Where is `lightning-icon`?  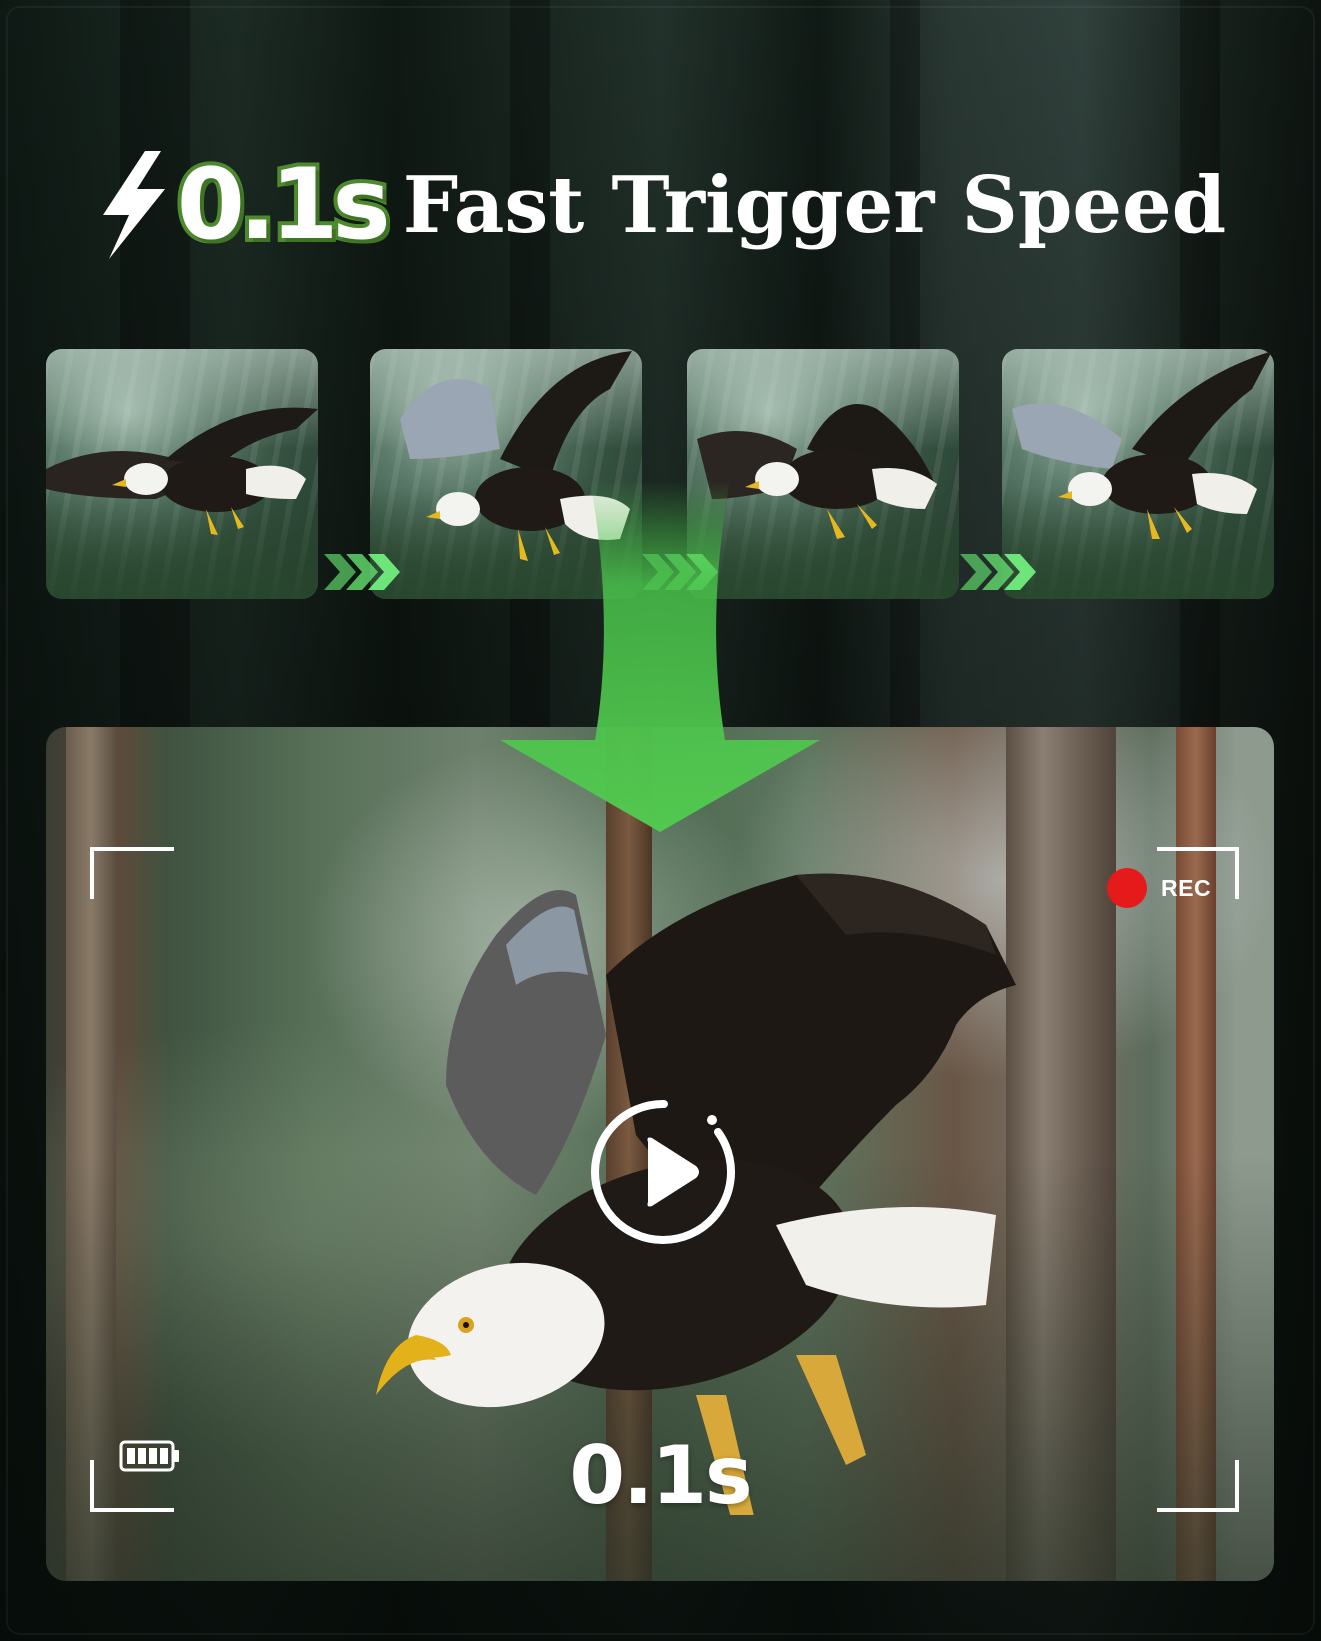 lightning-icon is located at coordinates (133, 205).